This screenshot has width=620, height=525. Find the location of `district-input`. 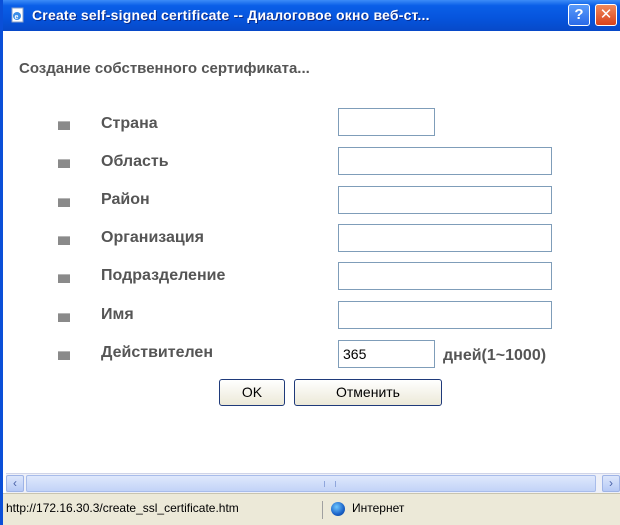

district-input is located at coordinates (445, 200).